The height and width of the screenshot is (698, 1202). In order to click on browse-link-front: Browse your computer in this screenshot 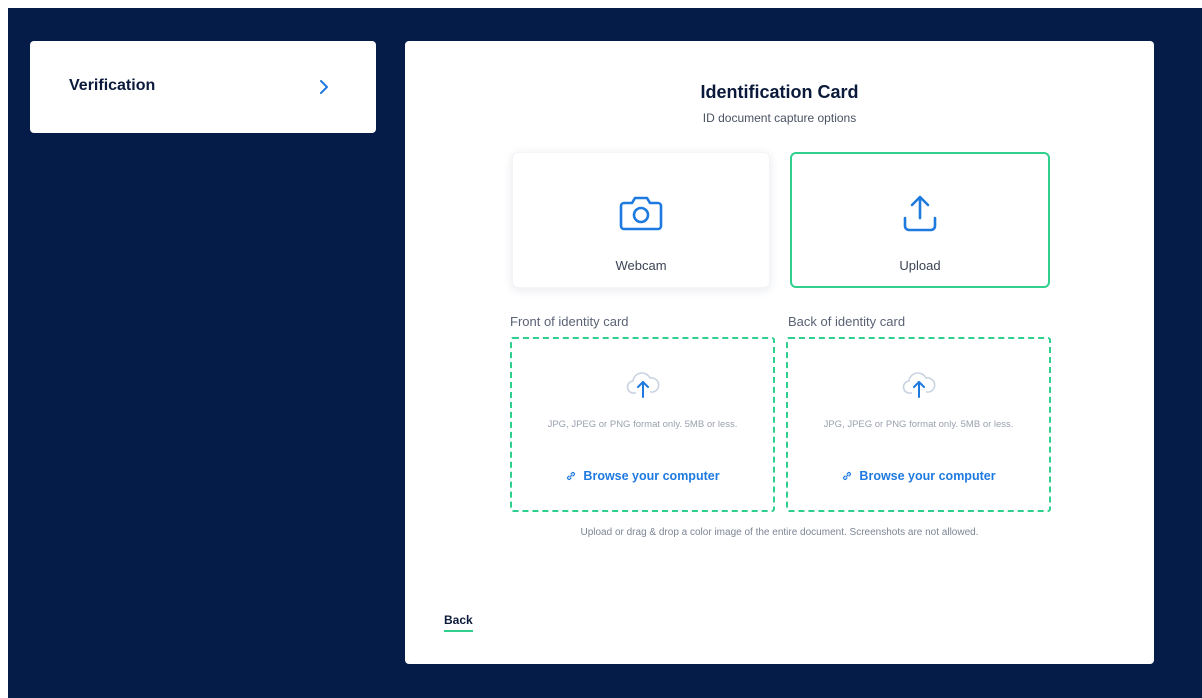, I will do `click(642, 476)`.